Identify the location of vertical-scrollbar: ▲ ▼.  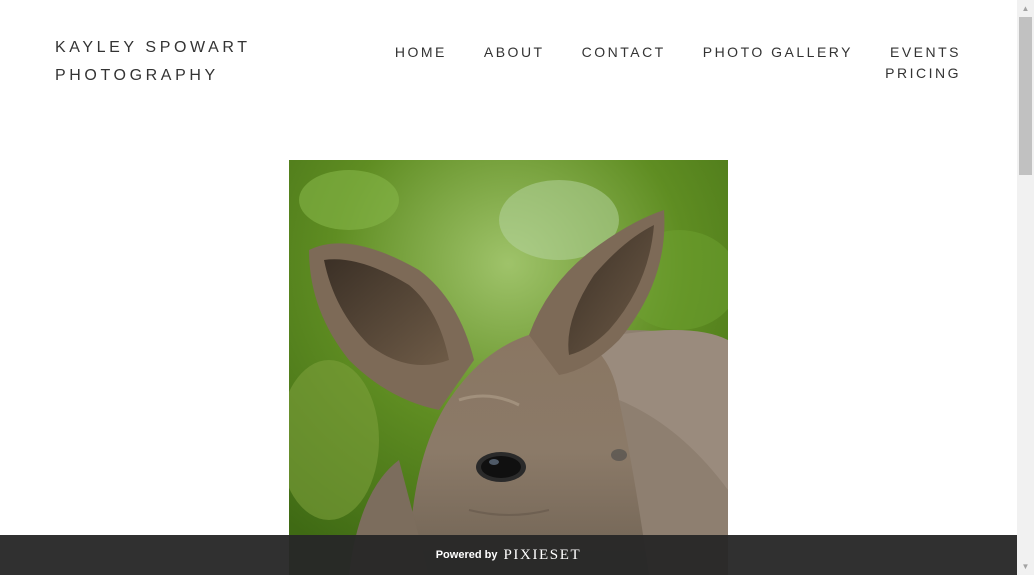
(1025, 287).